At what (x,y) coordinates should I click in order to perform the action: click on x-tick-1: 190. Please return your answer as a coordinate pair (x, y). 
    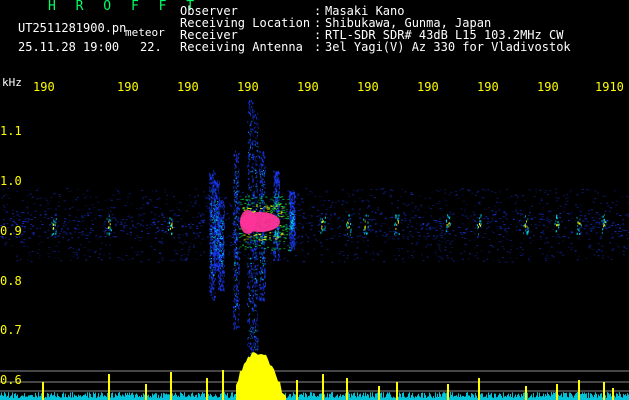
    Looking at the image, I should click on (44, 87).